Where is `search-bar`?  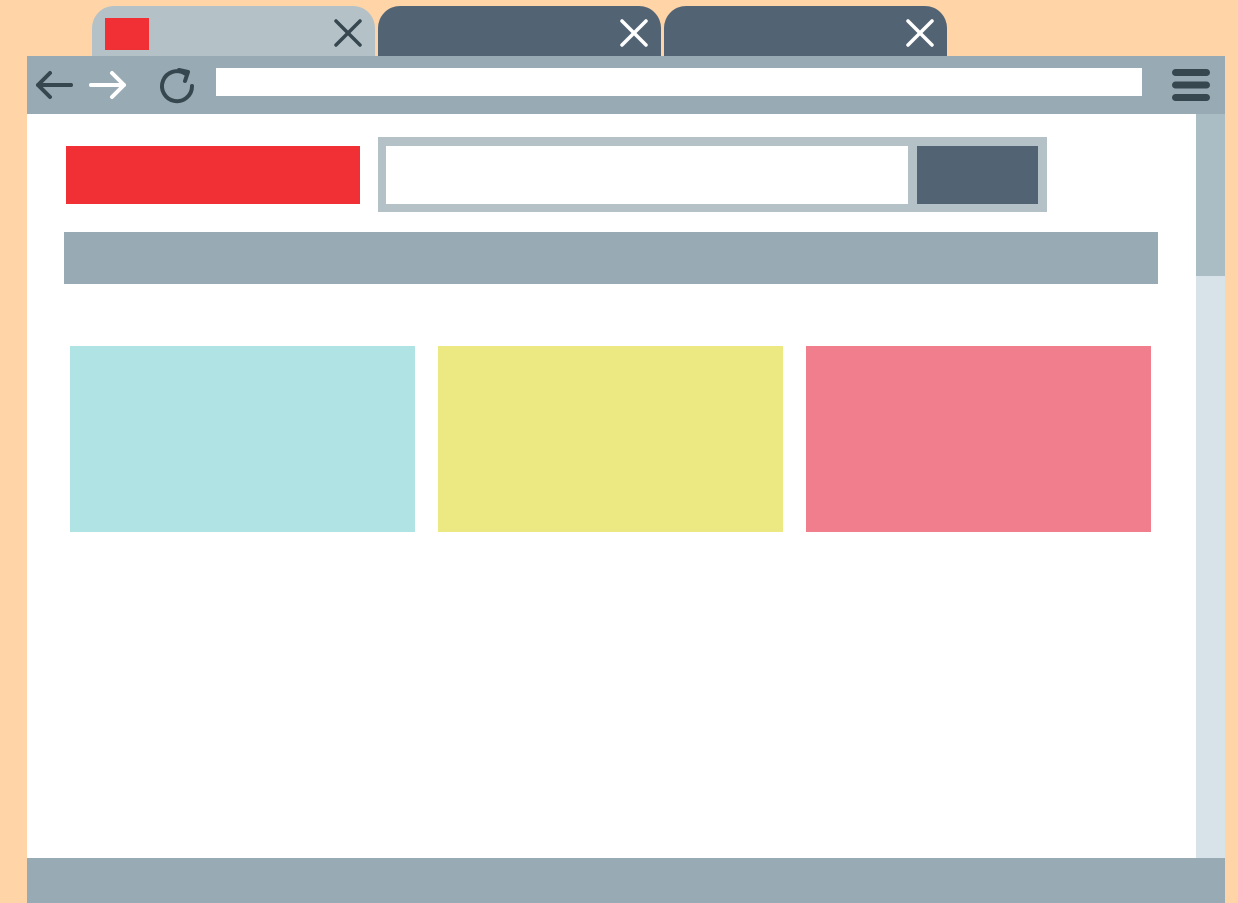 search-bar is located at coordinates (712, 174).